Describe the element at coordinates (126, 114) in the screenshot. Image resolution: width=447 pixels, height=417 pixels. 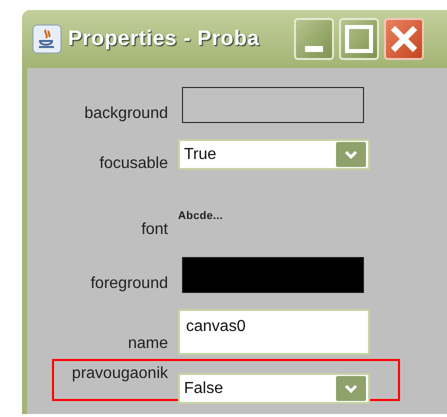
I see `property-label: background` at that location.